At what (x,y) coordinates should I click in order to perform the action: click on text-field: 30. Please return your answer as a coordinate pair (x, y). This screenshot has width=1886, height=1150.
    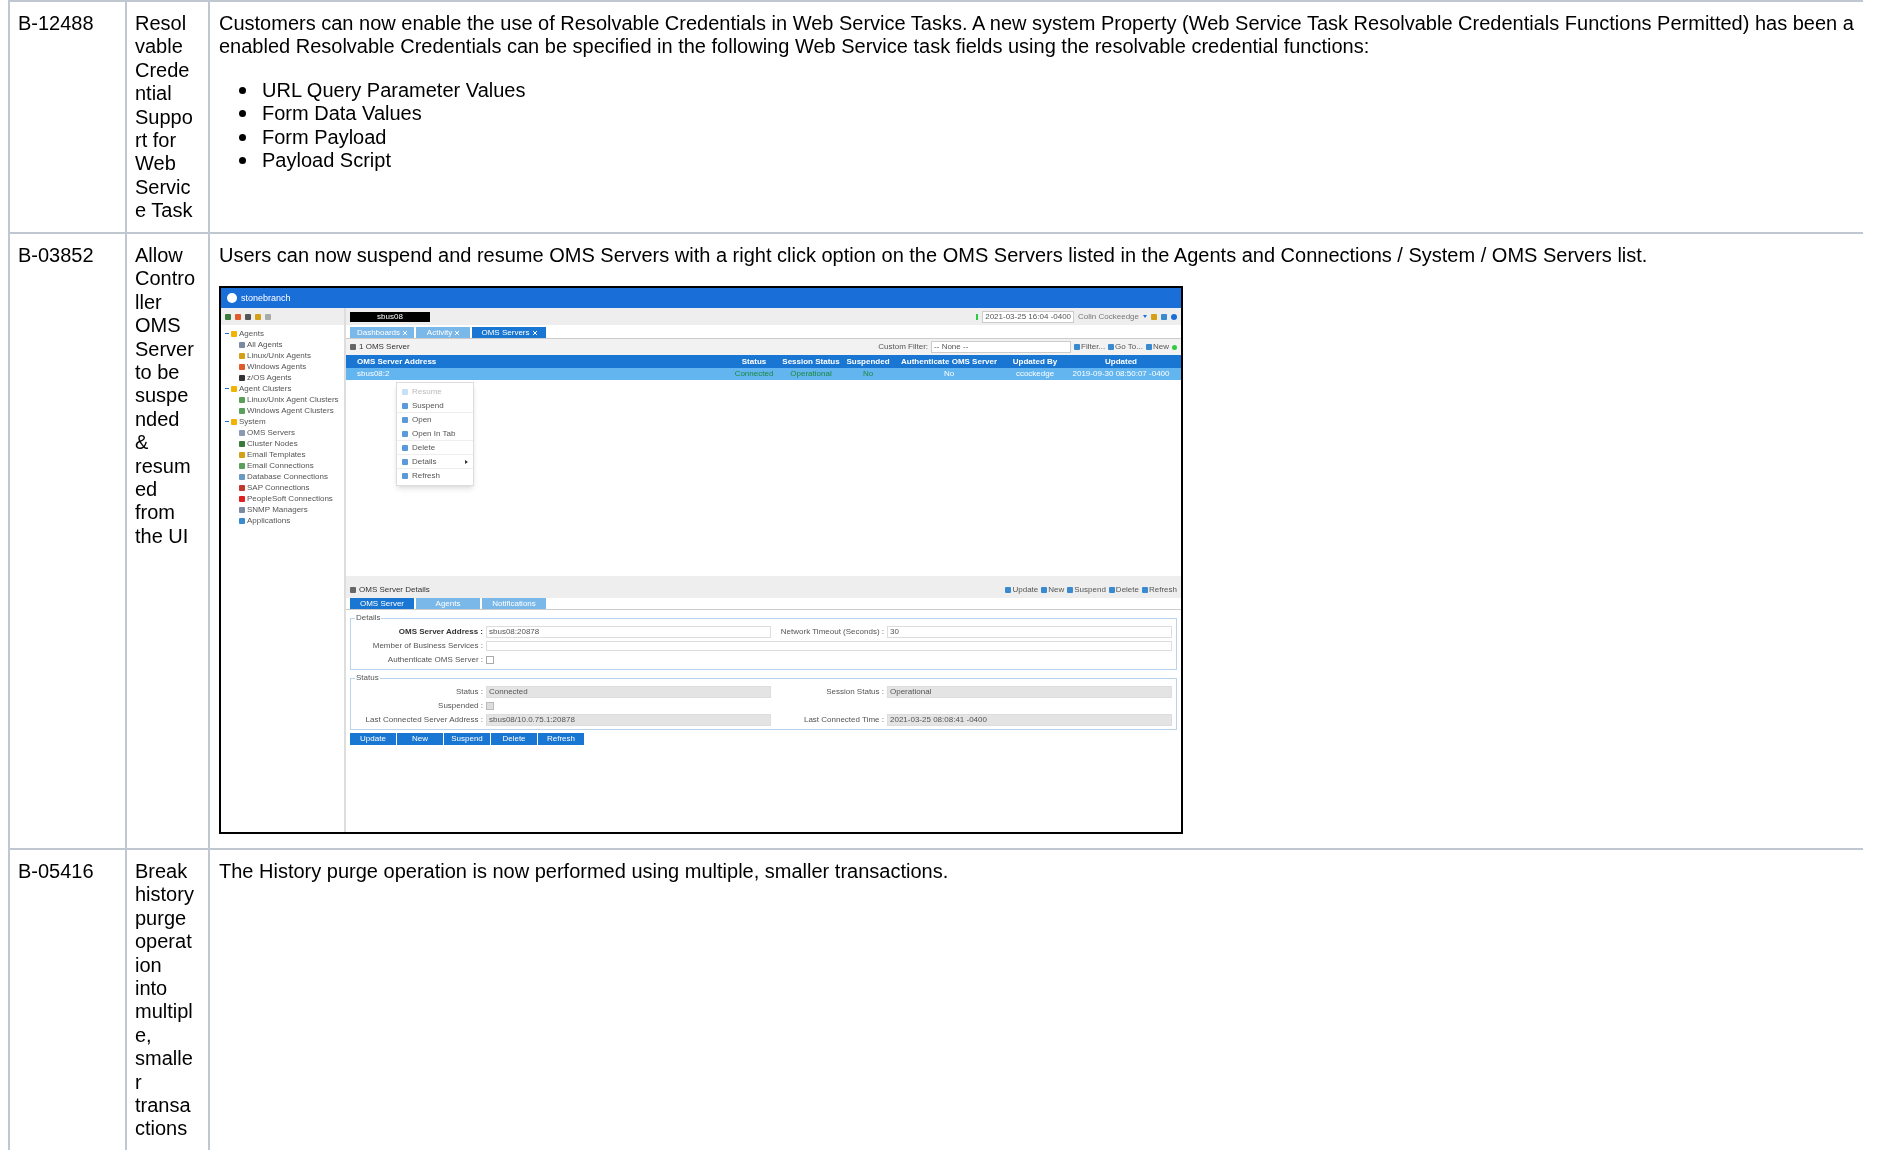
    Looking at the image, I should click on (1029, 631).